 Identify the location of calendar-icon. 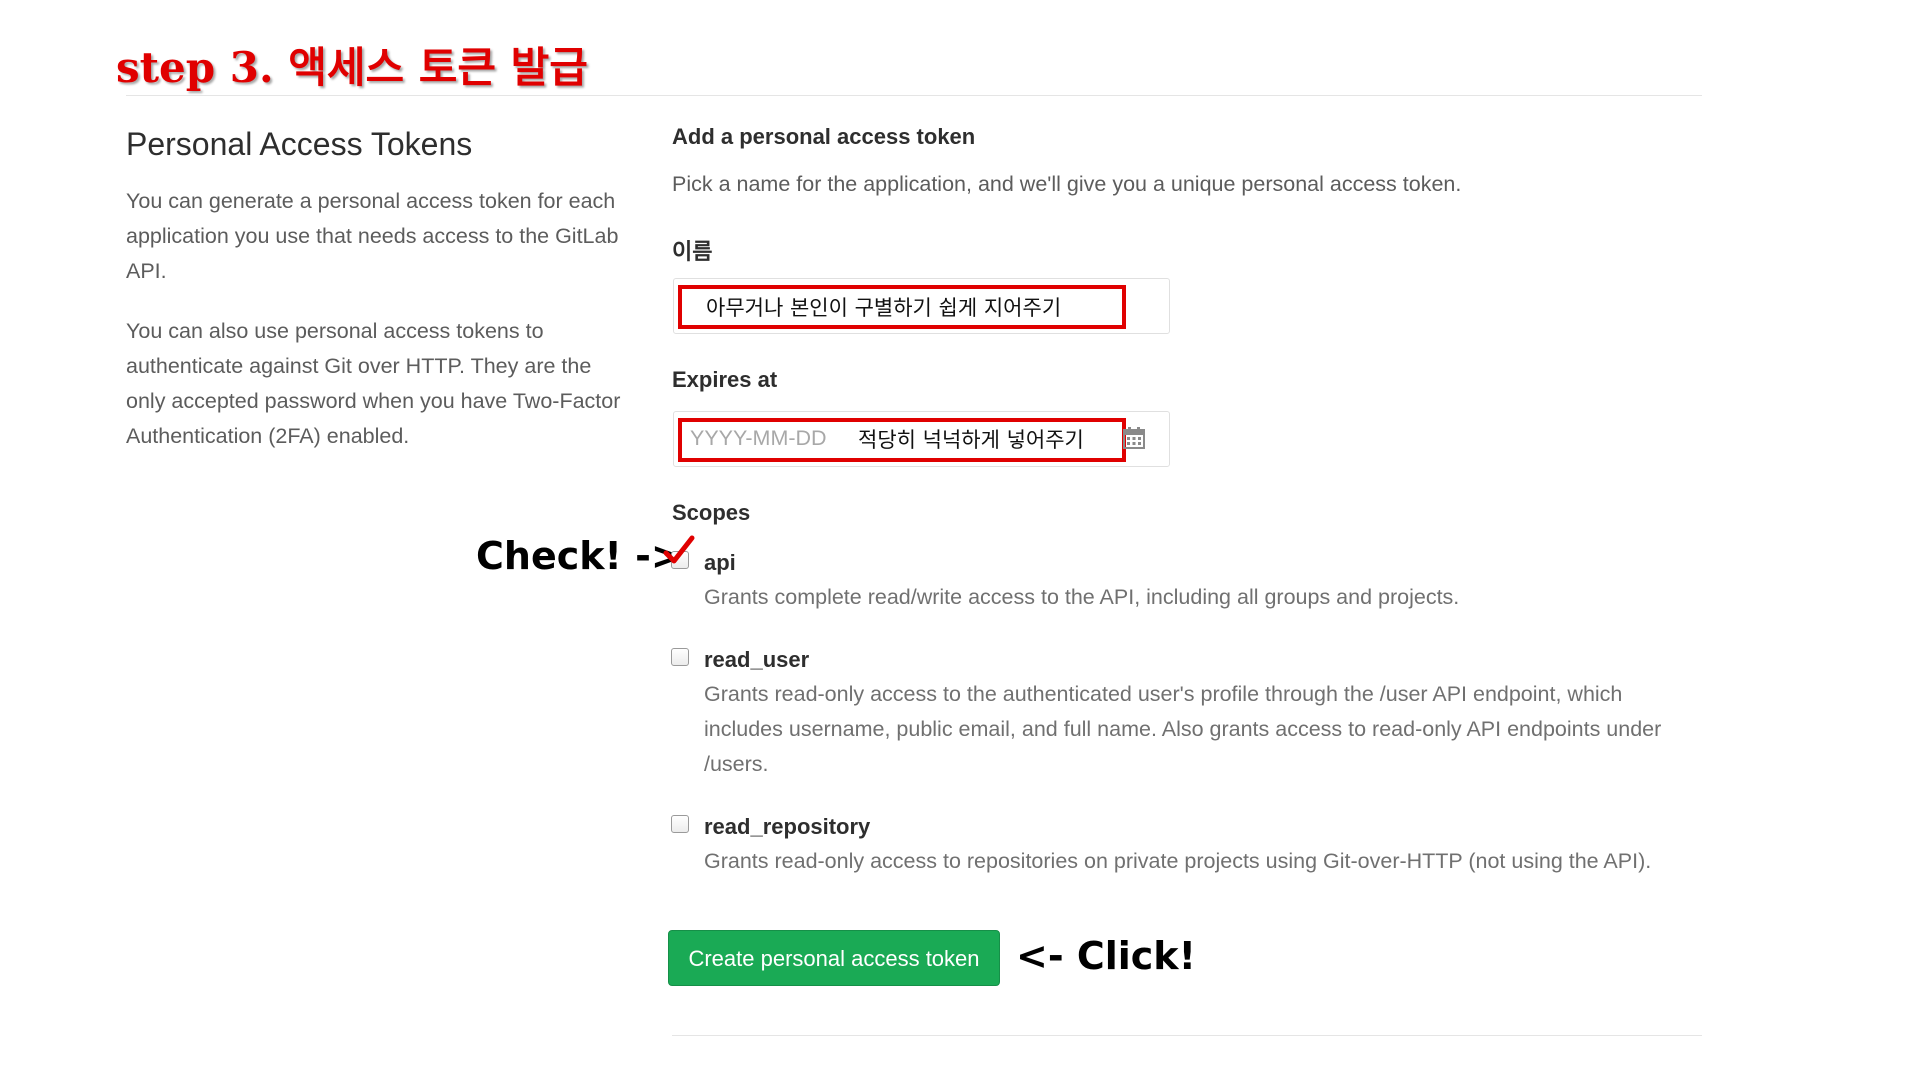
(1134, 438).